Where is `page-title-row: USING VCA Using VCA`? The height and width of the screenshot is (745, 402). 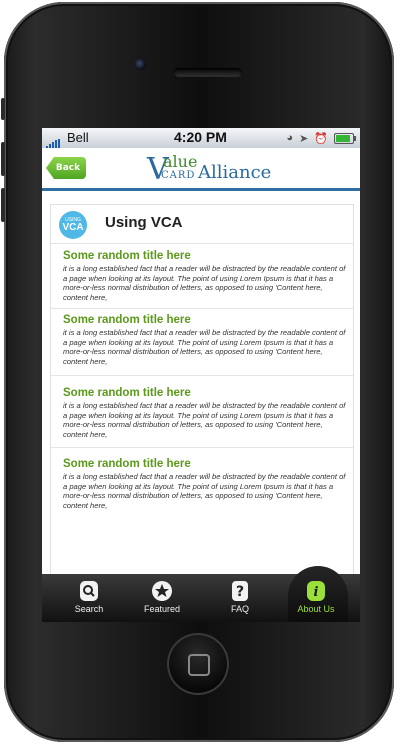 page-title-row: USING VCA Using VCA is located at coordinates (202, 224).